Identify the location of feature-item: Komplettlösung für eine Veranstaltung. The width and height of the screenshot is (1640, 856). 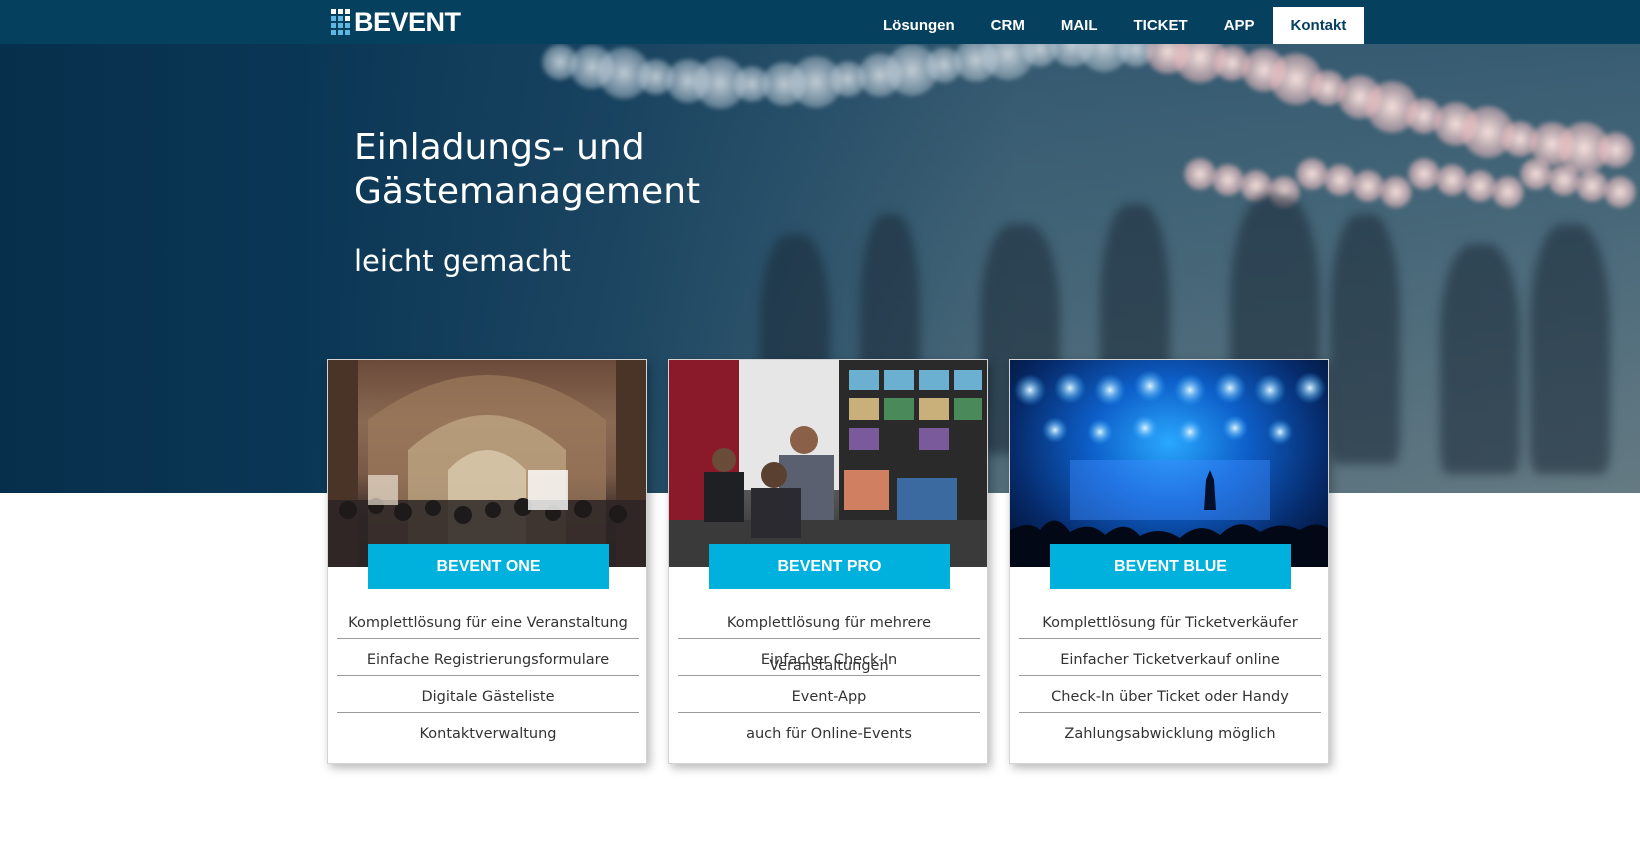
(488, 620).